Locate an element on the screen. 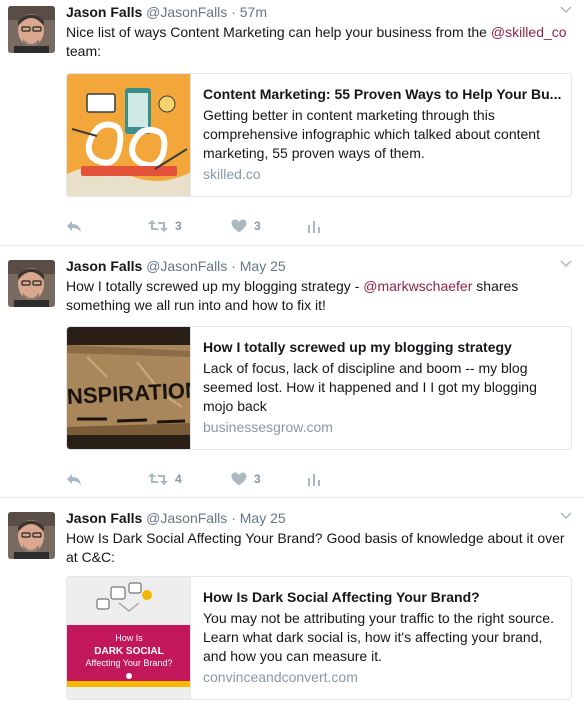 The width and height of the screenshot is (584, 709). retweet-button: 3 is located at coordinates (165, 226).